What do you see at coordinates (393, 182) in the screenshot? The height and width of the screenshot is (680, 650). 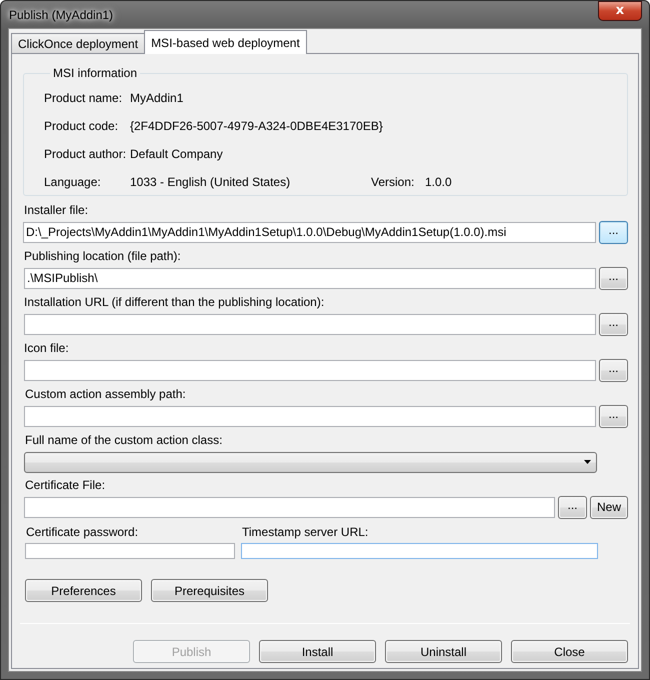 I see `info-label: Version:` at bounding box center [393, 182].